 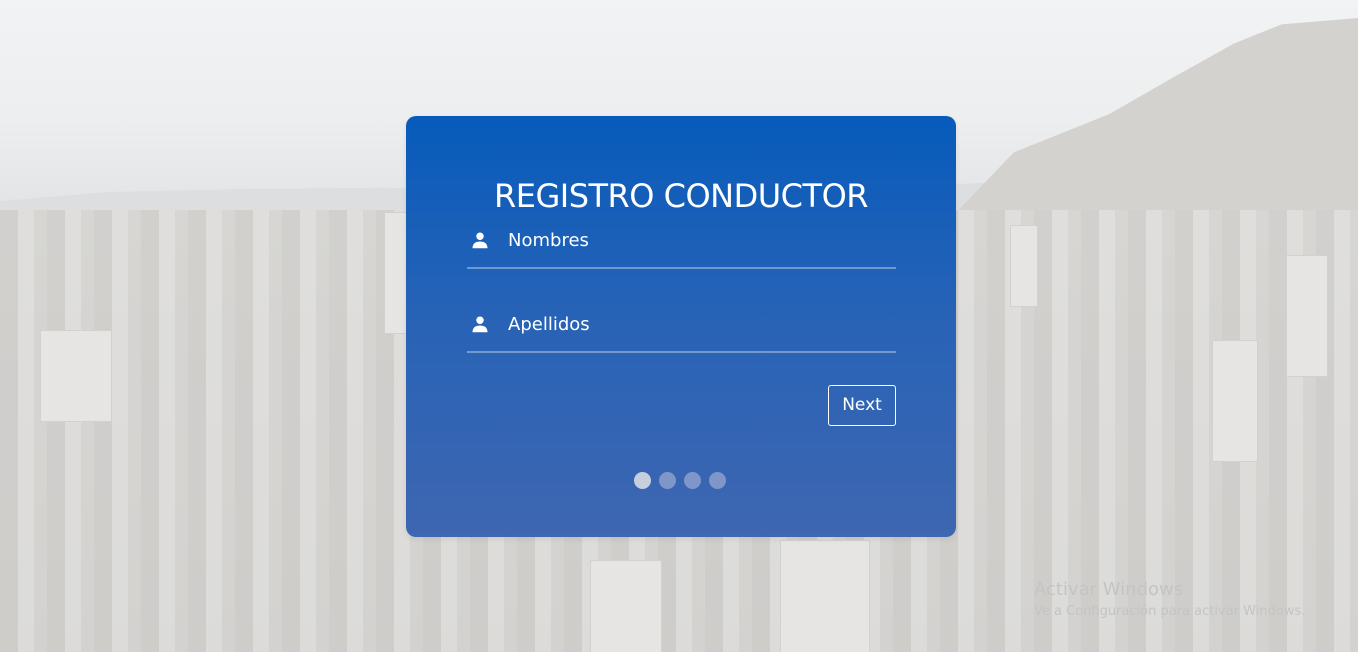 What do you see at coordinates (1170, 611) in the screenshot?
I see `windows-activation-subtitle: Ve a Configuración para activar Windows.` at bounding box center [1170, 611].